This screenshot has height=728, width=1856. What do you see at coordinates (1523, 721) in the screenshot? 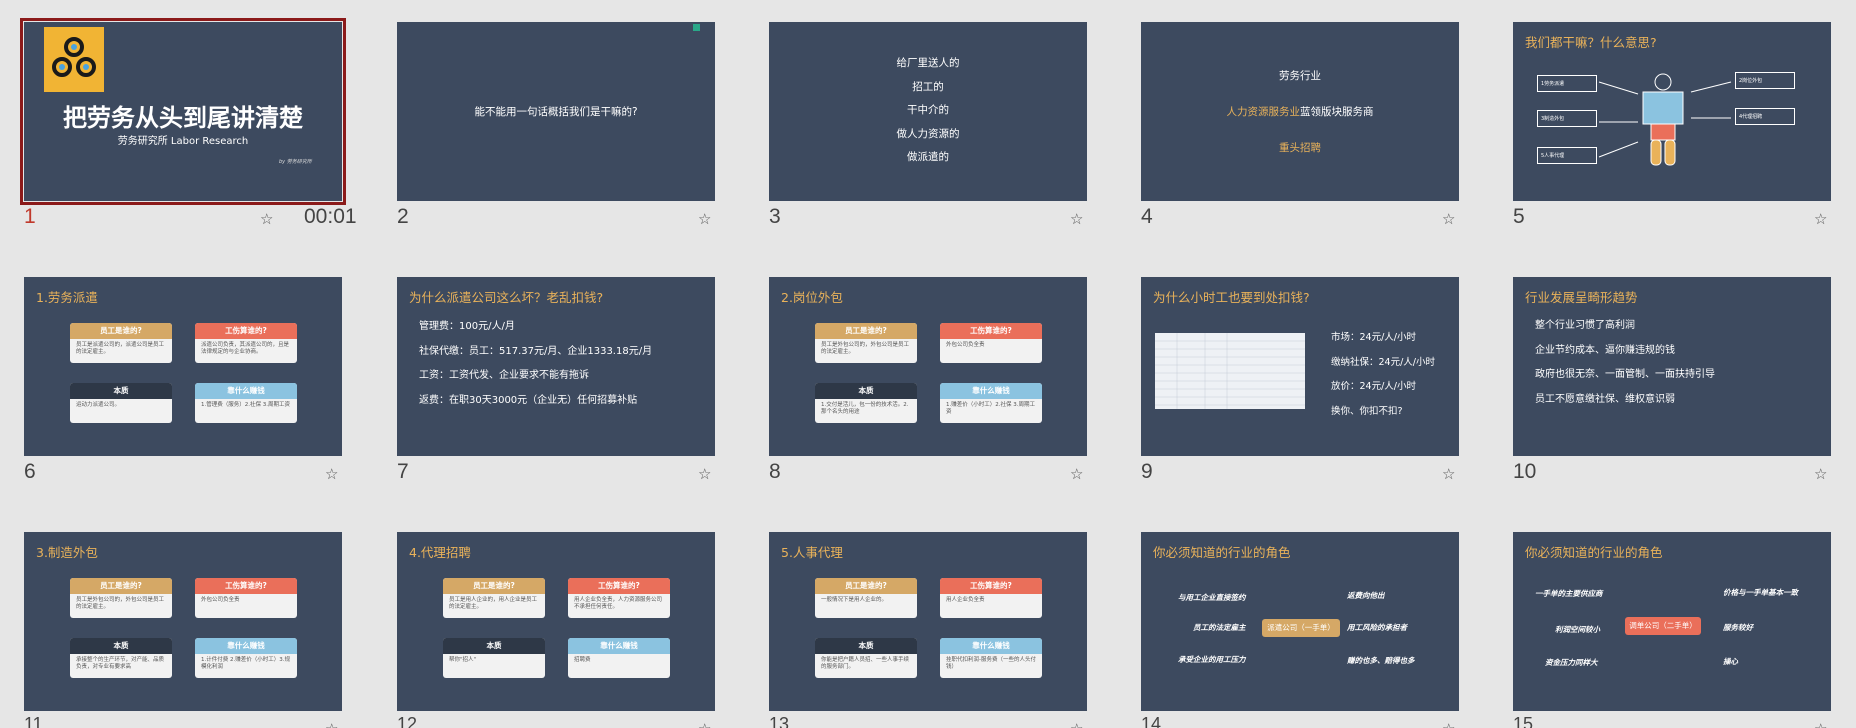
I see `slide-number: 15` at bounding box center [1523, 721].